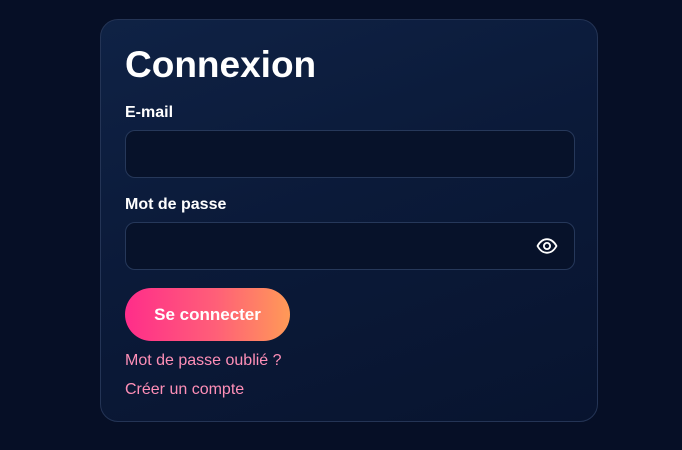 The width and height of the screenshot is (682, 450). I want to click on email-field, so click(350, 154).